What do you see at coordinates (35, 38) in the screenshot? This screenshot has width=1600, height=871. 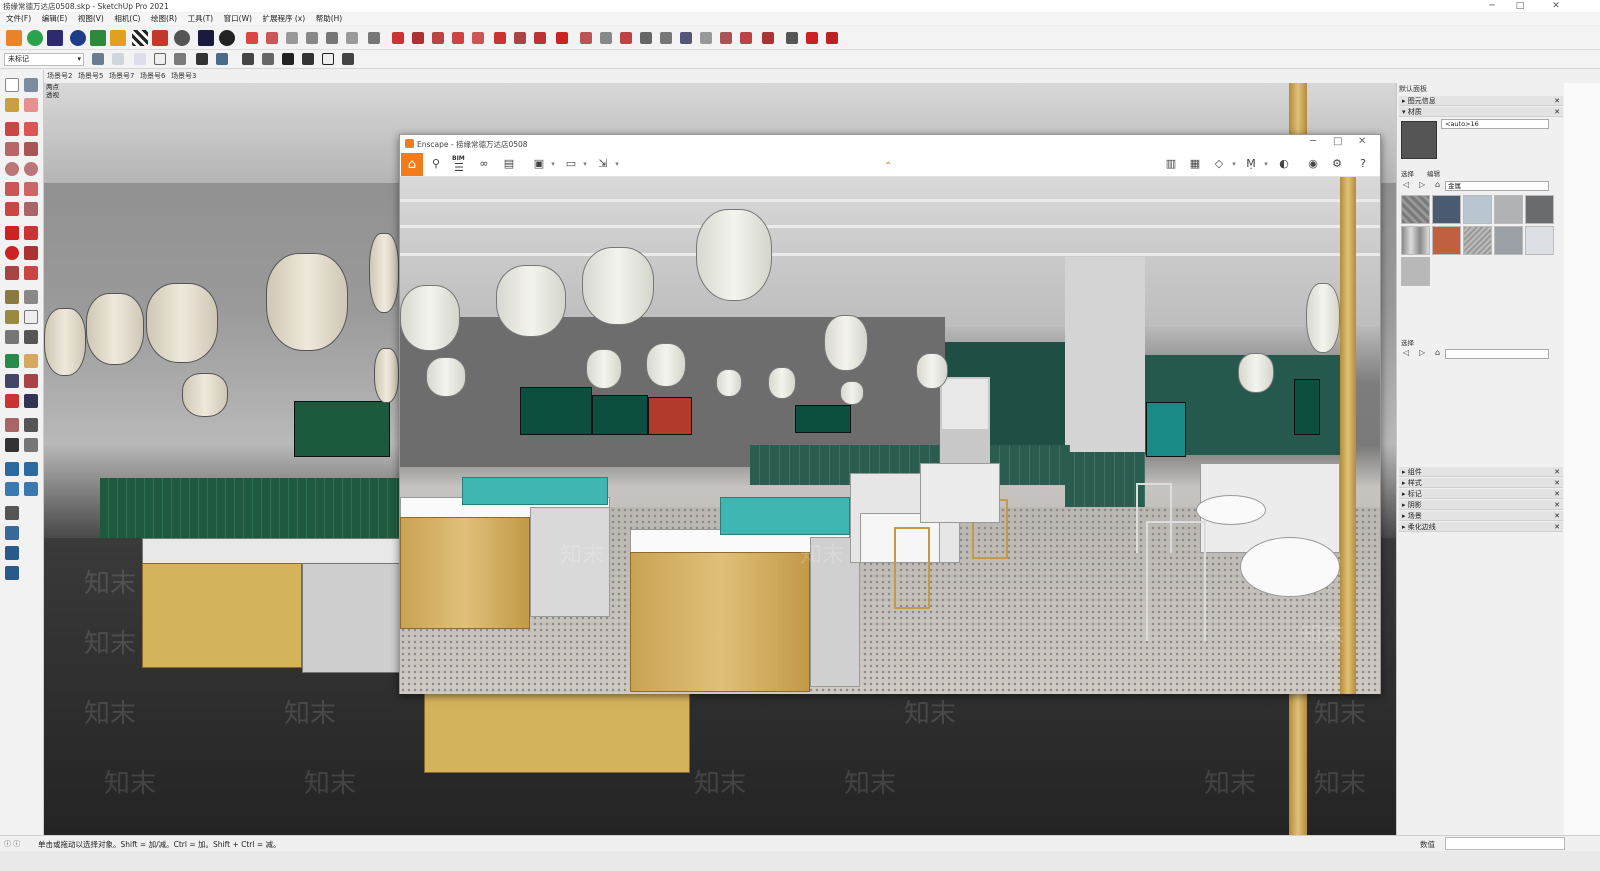 I see `refresh-icon` at bounding box center [35, 38].